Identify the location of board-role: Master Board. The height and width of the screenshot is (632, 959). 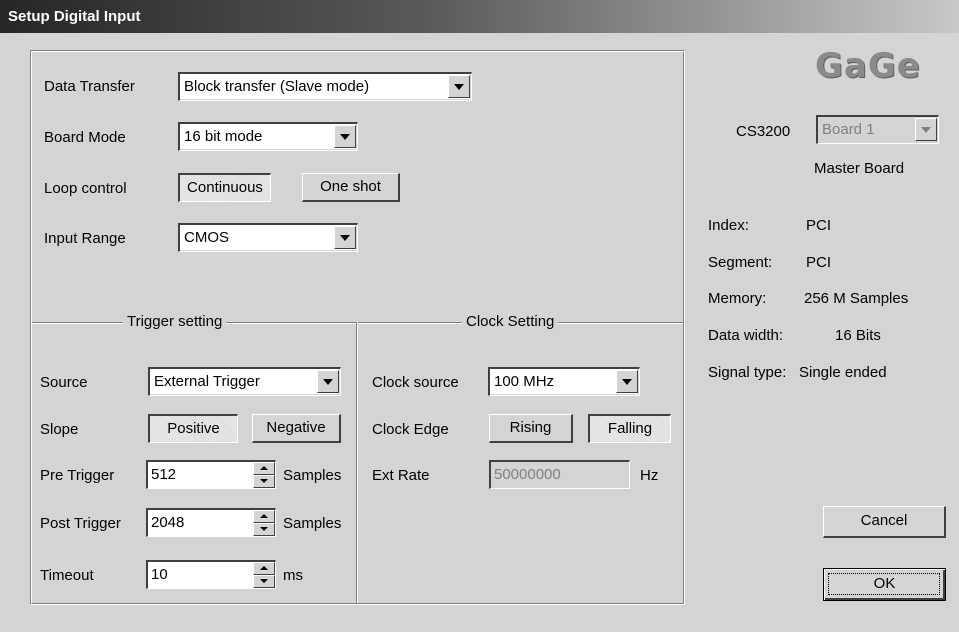
(859, 168).